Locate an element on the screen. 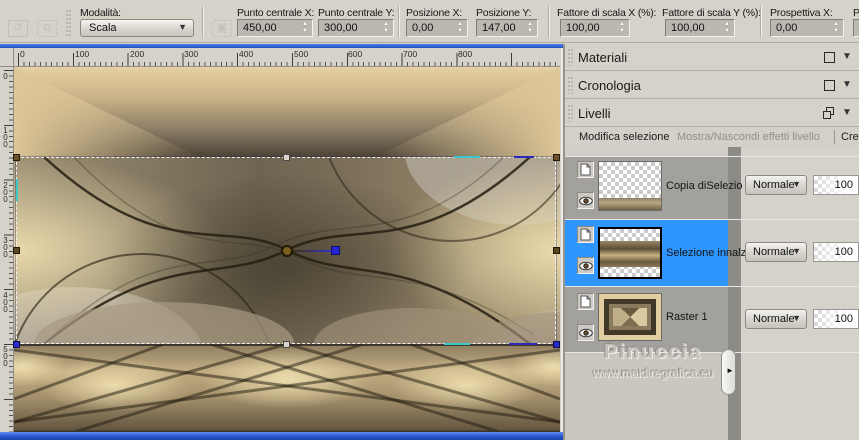 The width and height of the screenshot is (859, 440). selection-handle-top-middle is located at coordinates (286, 157).